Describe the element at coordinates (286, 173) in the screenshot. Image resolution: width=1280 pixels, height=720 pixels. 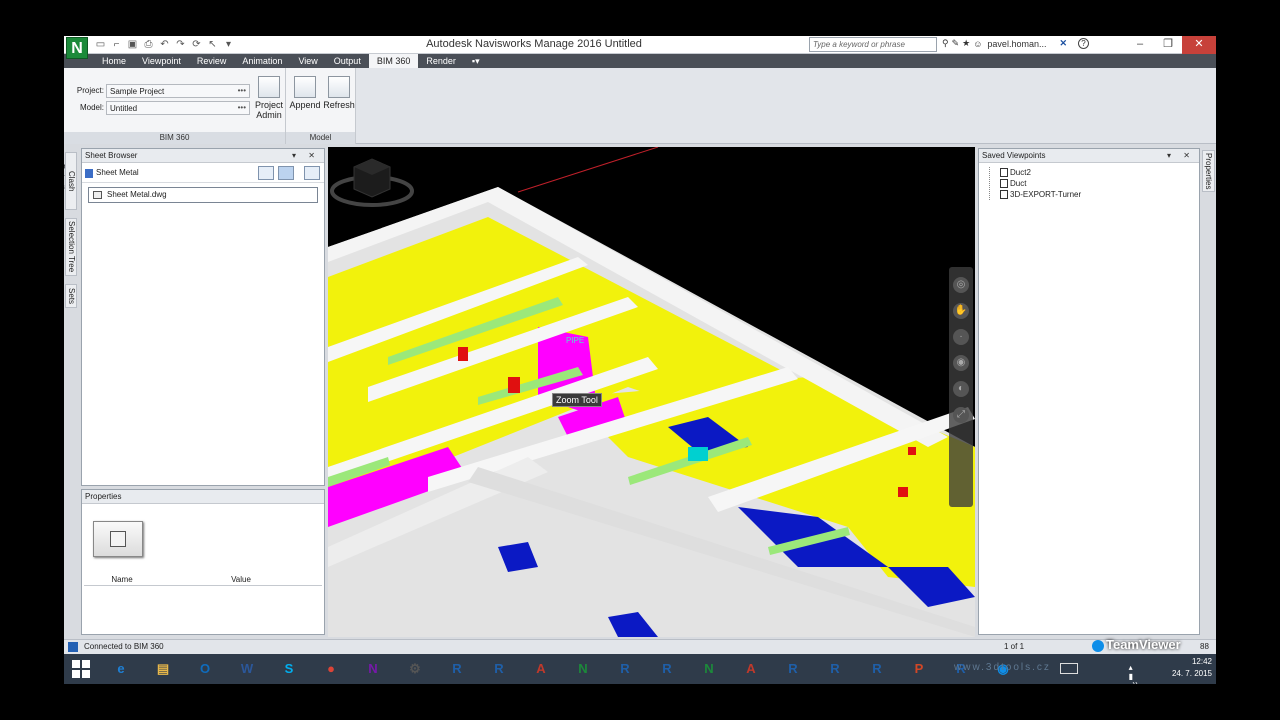
I see `thumbnail-view-icon` at that location.